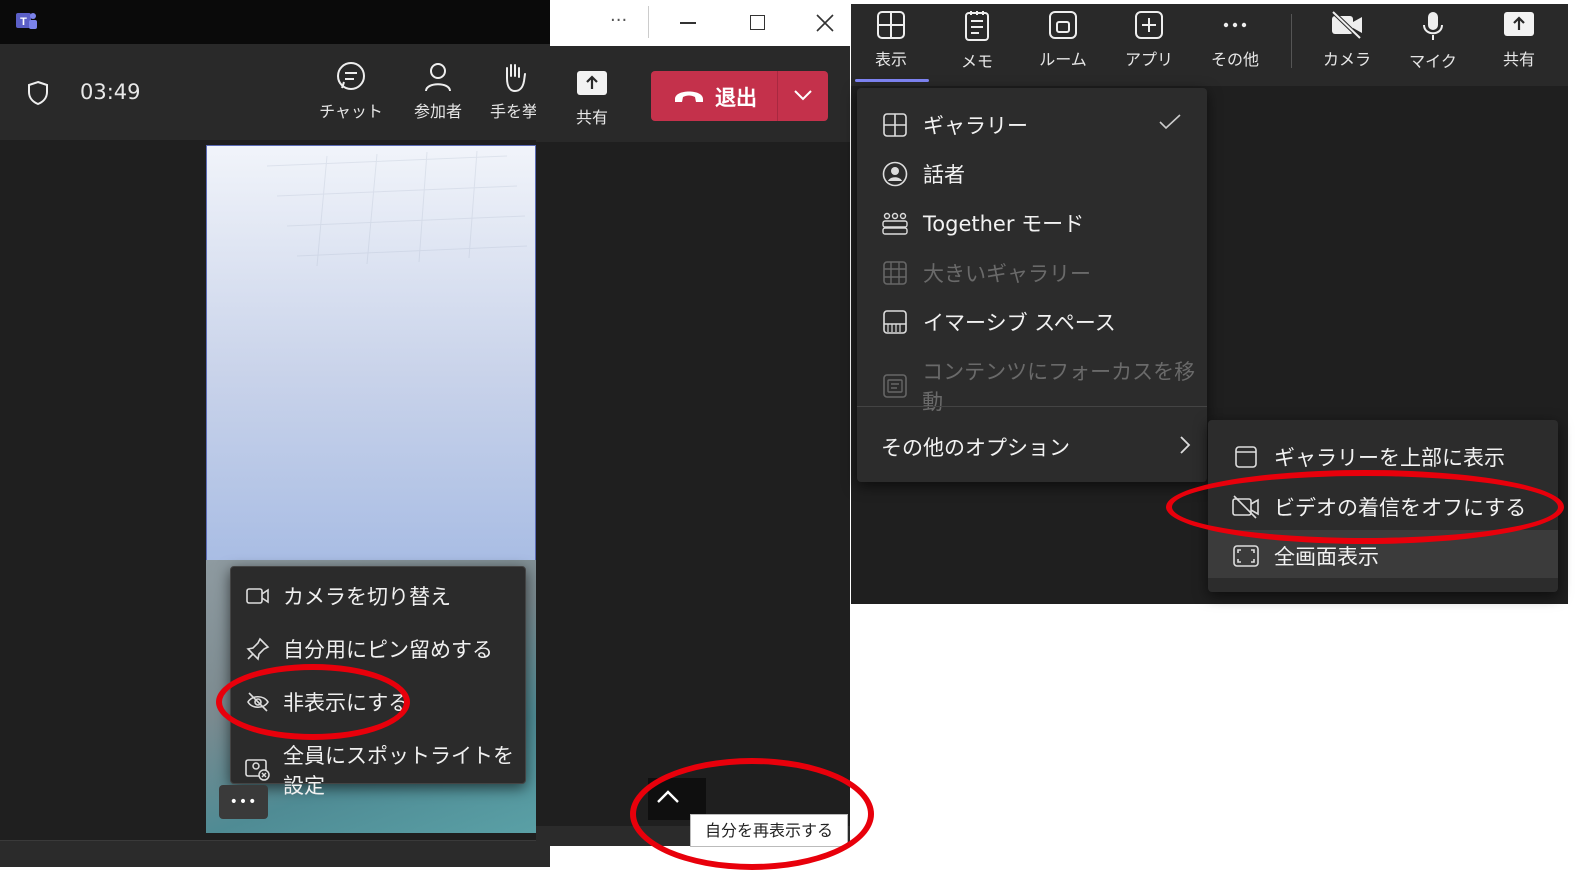  What do you see at coordinates (803, 95) in the screenshot?
I see `chevron-down-icon` at bounding box center [803, 95].